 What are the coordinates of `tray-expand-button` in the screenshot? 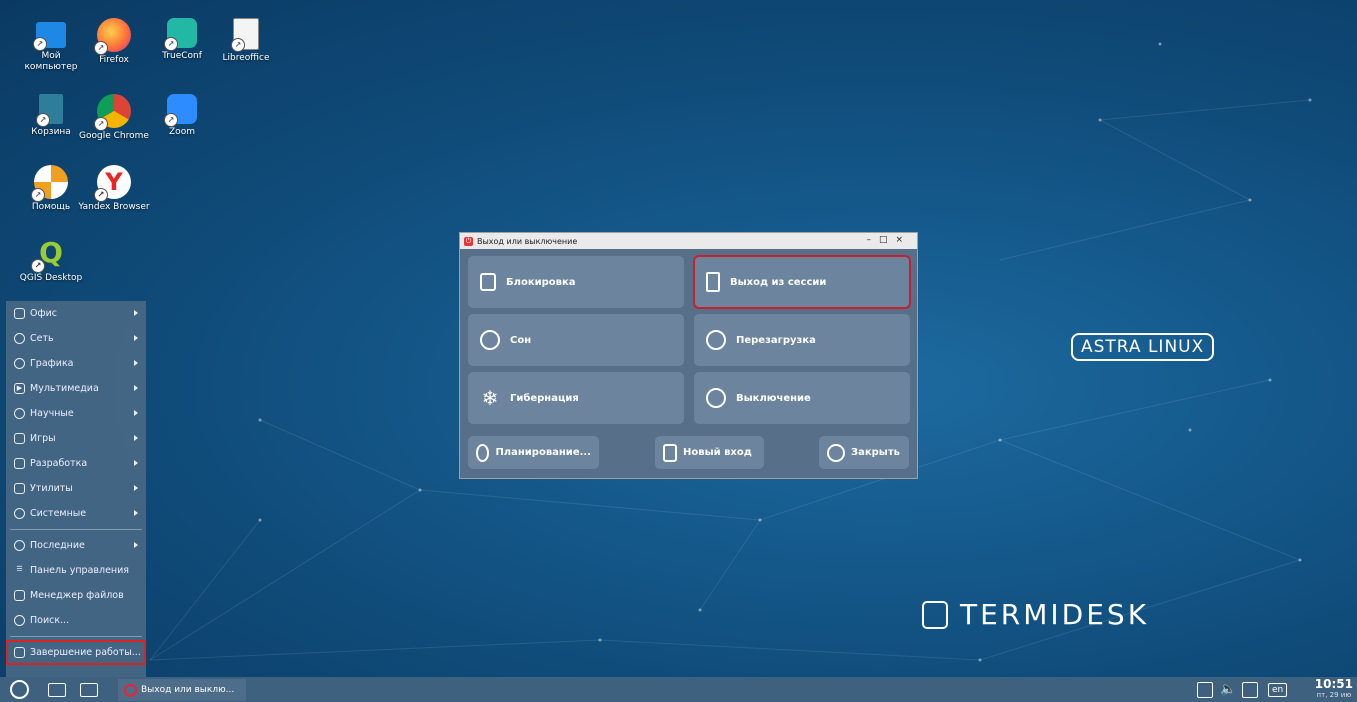 It's located at (1205, 689).